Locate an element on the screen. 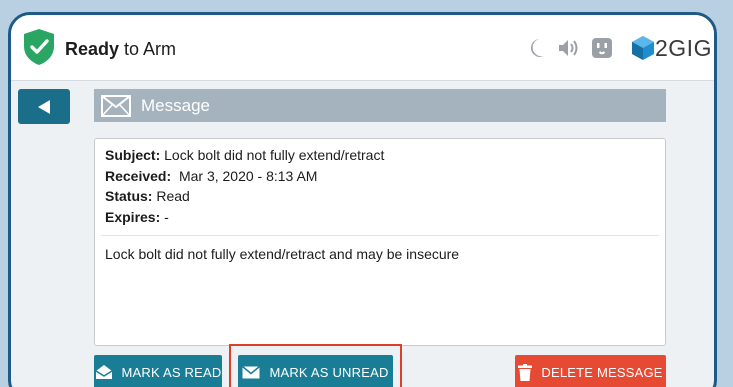 The image size is (733, 387). status-label: Status: is located at coordinates (129, 196).